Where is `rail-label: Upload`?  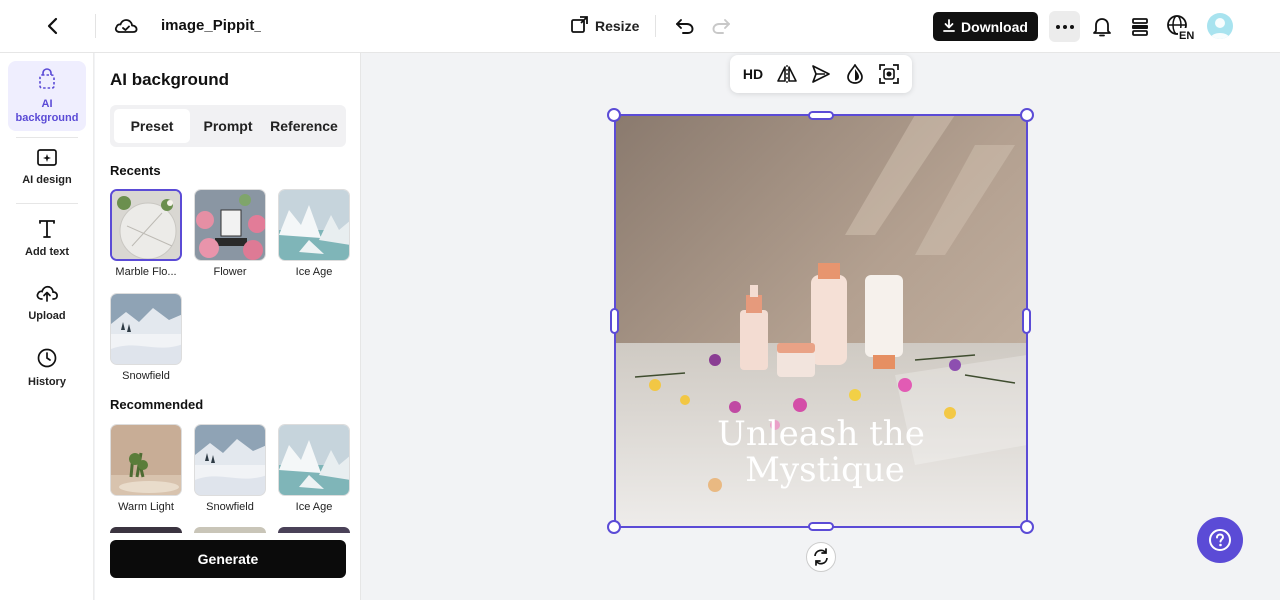 rail-label: Upload is located at coordinates (47, 316).